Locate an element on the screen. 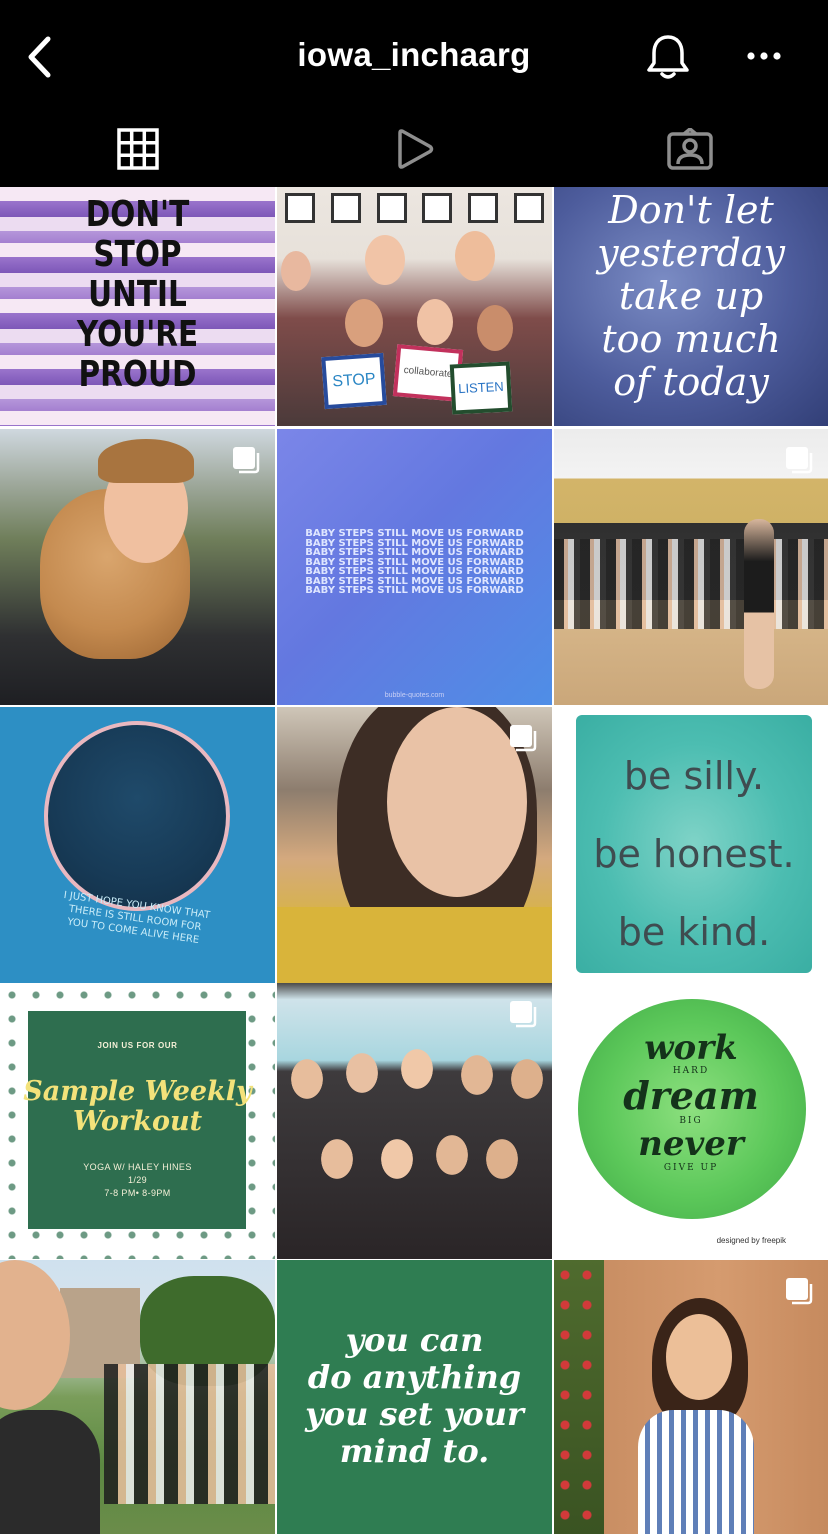  post-12-credit: designed by freepik is located at coordinates (751, 1240).